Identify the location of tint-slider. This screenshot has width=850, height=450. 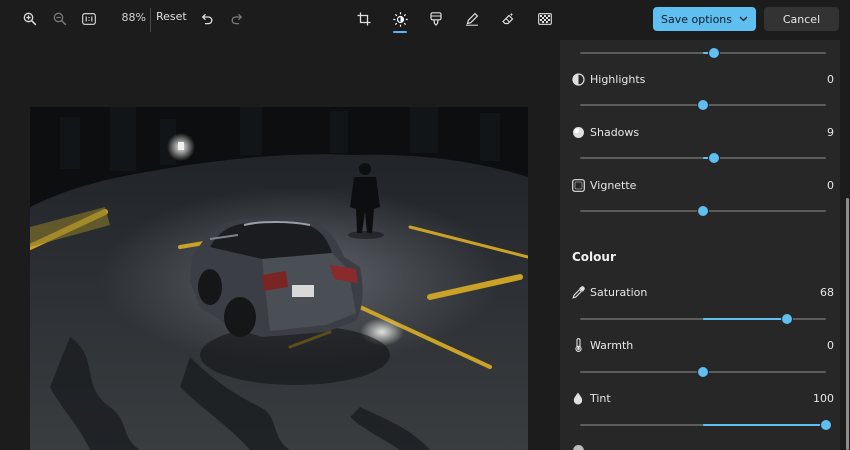
(705, 425).